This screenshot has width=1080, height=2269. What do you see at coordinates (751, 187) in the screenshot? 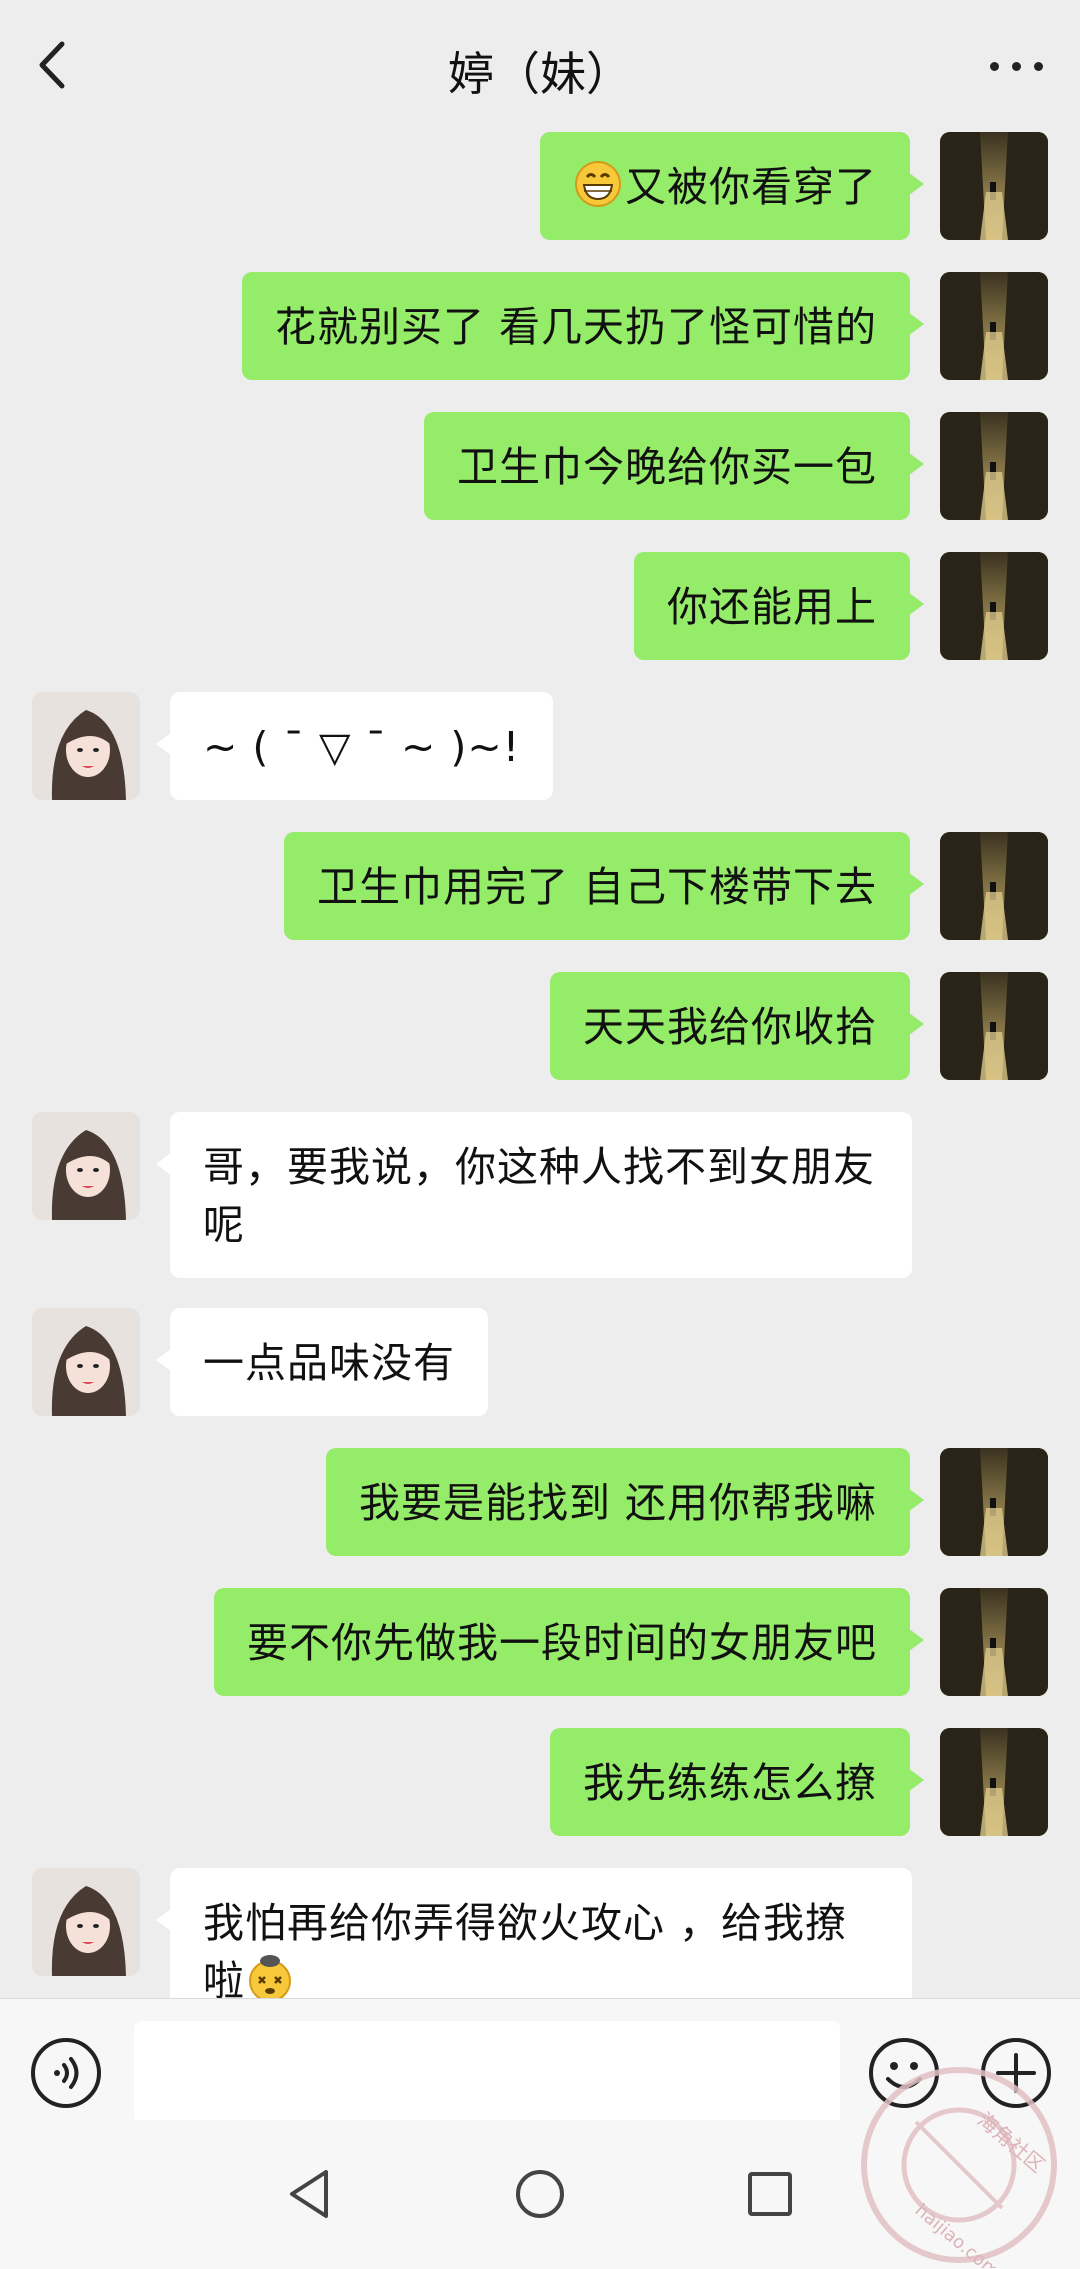
I see `message-text: 又被你看穿了` at bounding box center [751, 187].